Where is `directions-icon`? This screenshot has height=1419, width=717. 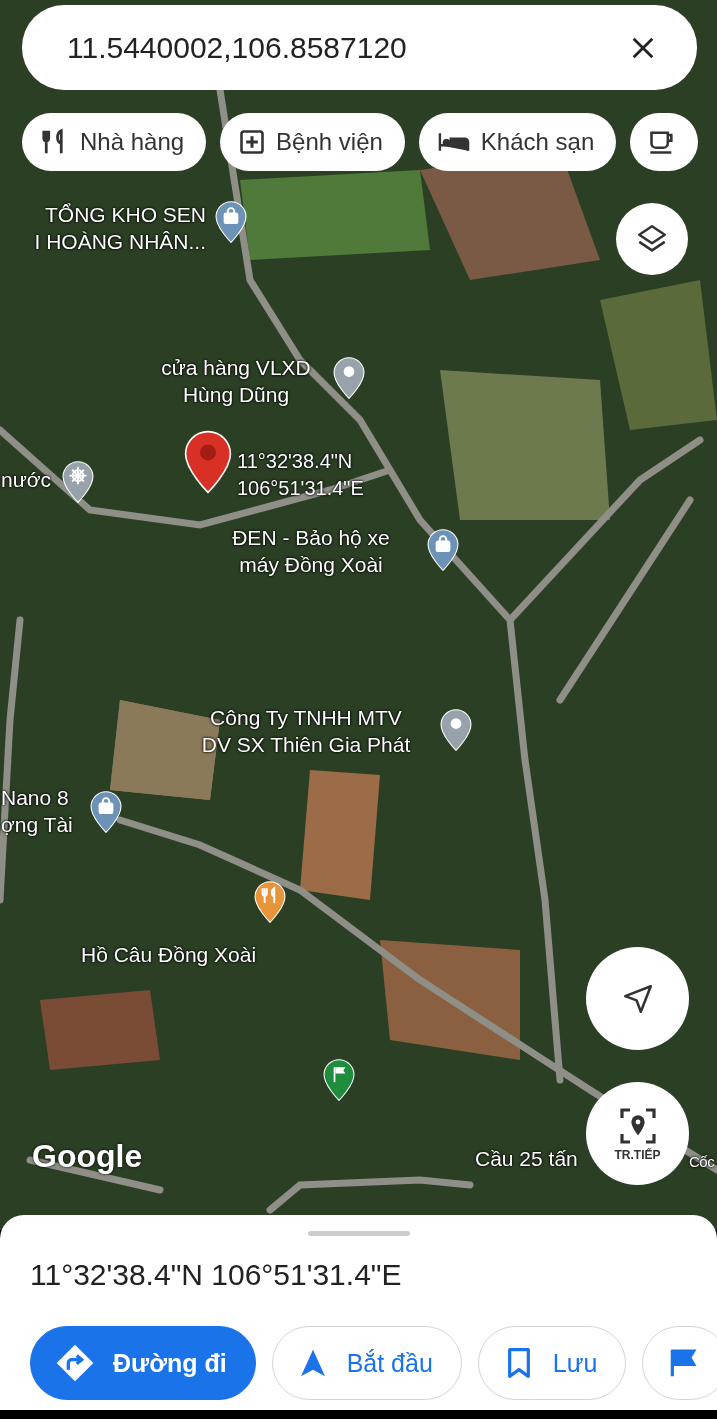
directions-icon is located at coordinates (75, 1363).